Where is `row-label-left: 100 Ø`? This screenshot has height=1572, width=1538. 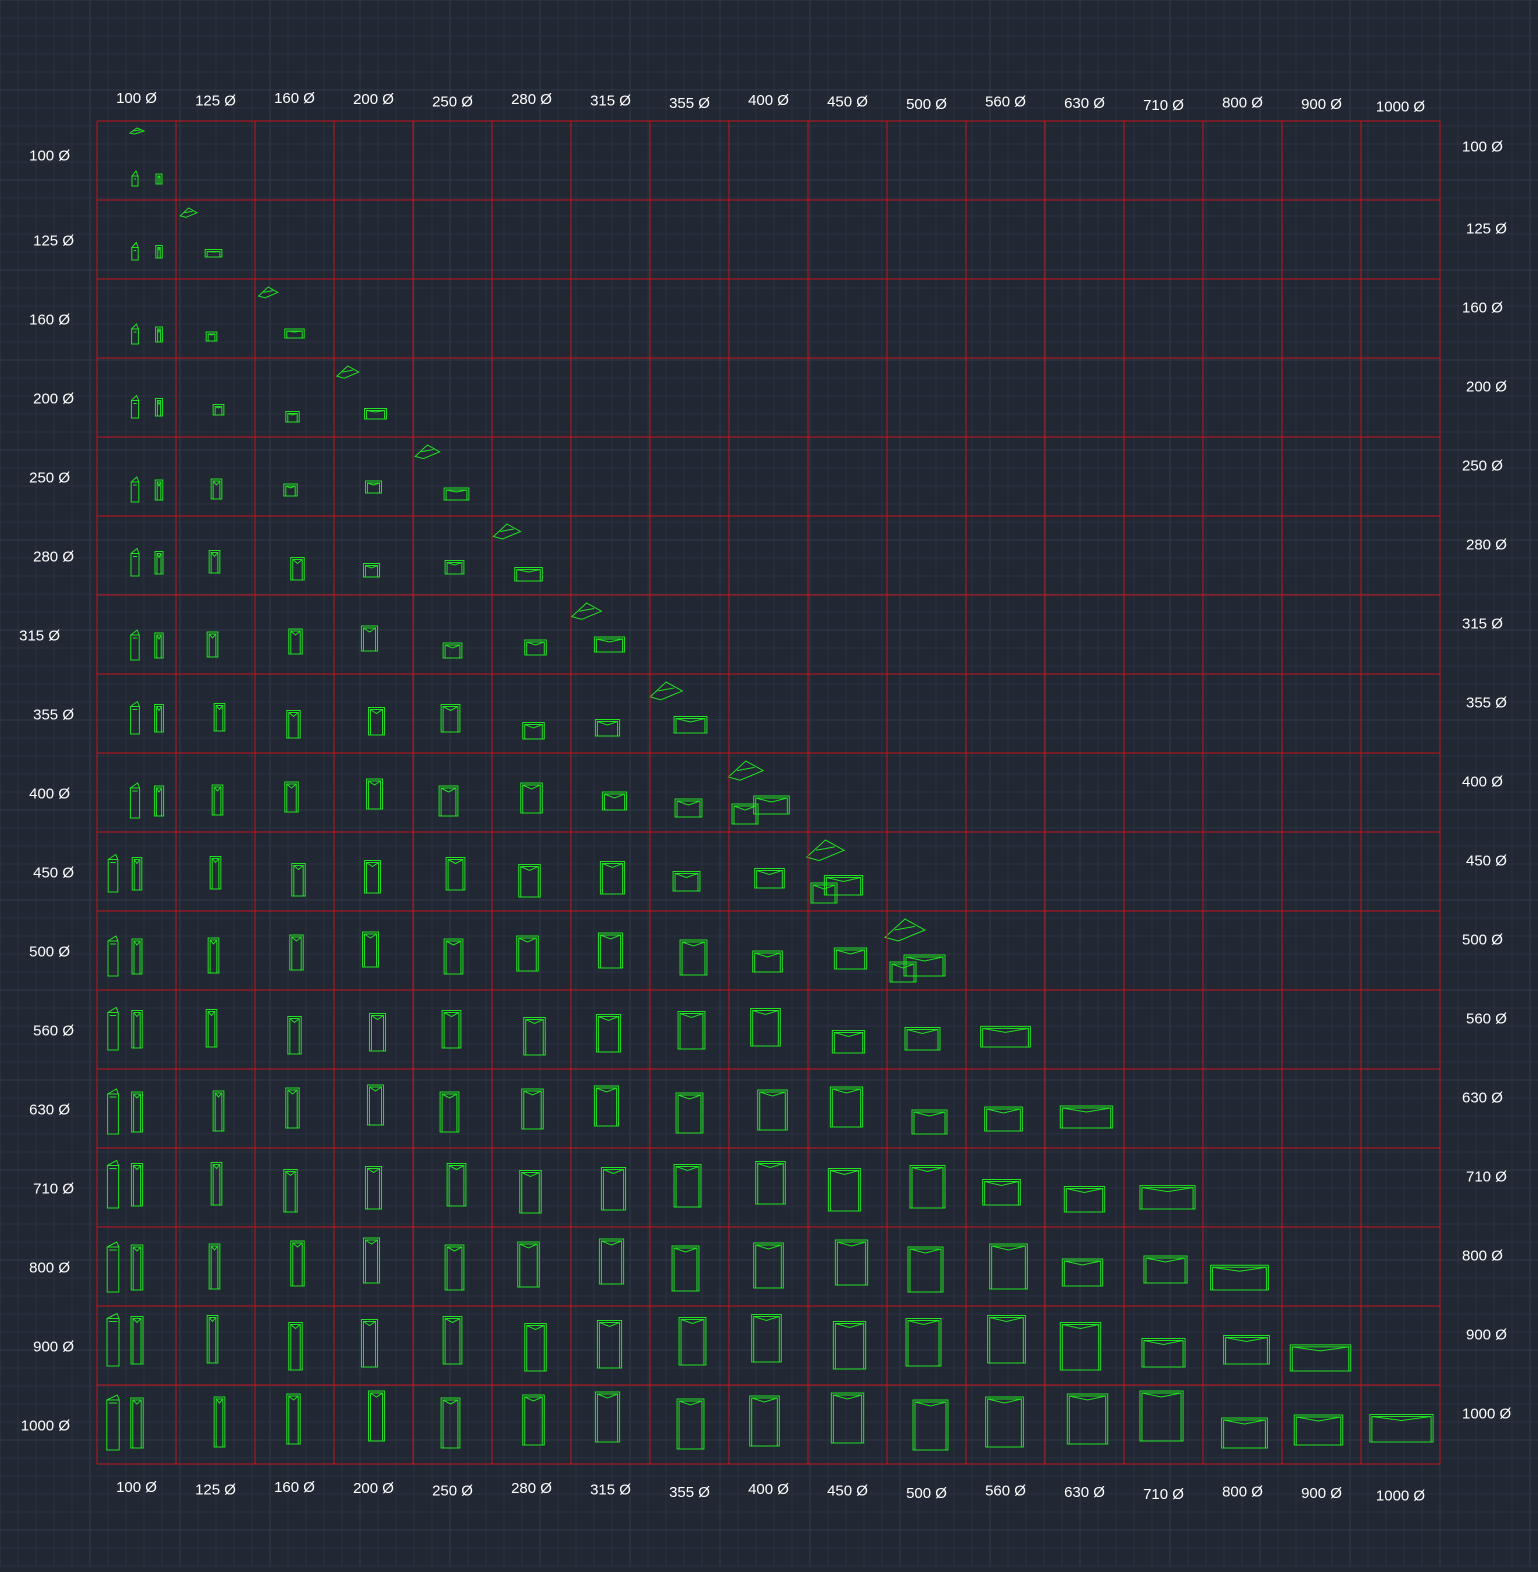 row-label-left: 100 Ø is located at coordinates (49, 156).